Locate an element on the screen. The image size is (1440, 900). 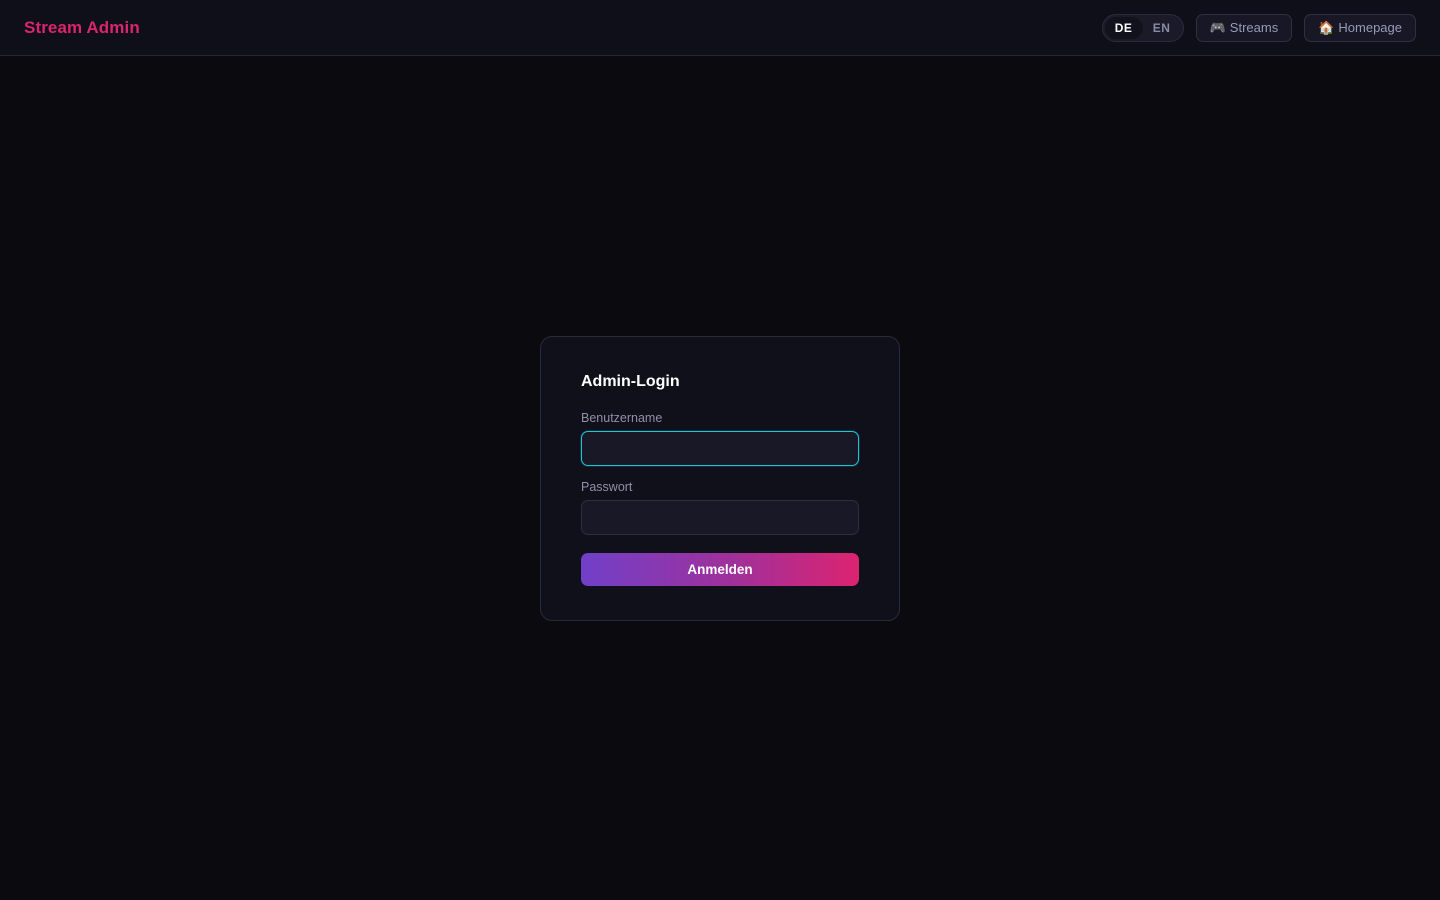
password-group: Passwort is located at coordinates (720, 507).